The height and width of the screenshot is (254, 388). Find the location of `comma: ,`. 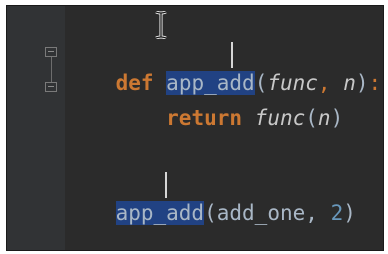

comma: , is located at coordinates (311, 213).